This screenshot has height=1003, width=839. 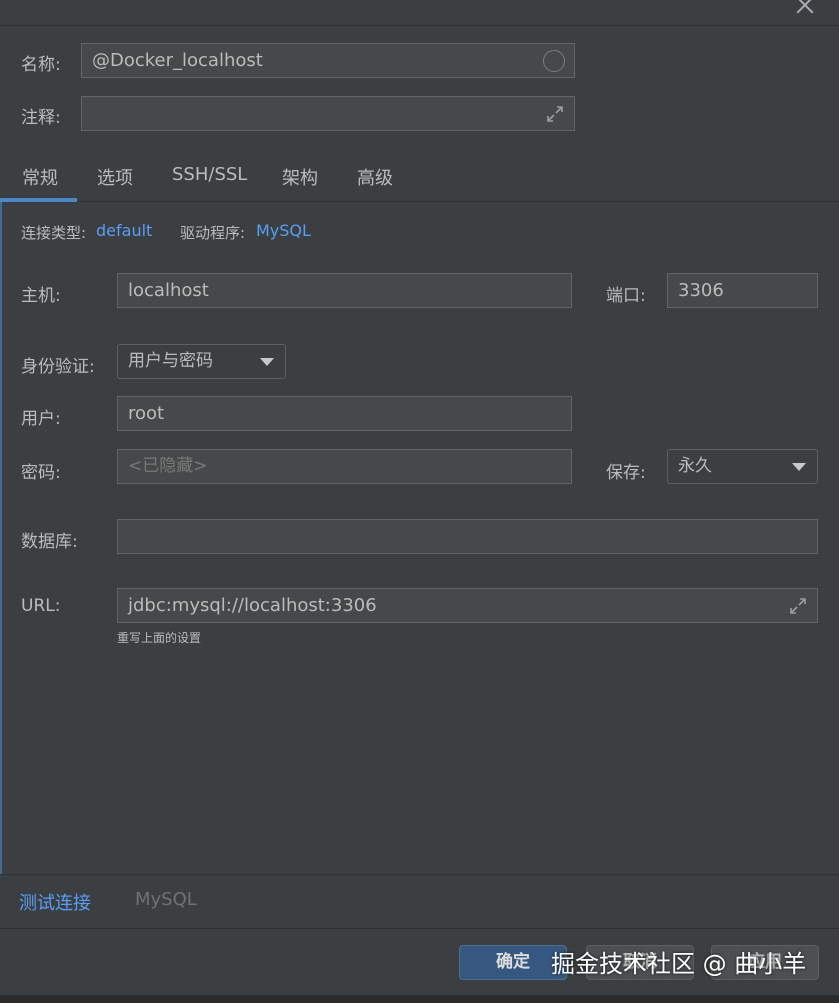 I want to click on tab-ssh-ssl: SSH/SSL, so click(x=209, y=174).